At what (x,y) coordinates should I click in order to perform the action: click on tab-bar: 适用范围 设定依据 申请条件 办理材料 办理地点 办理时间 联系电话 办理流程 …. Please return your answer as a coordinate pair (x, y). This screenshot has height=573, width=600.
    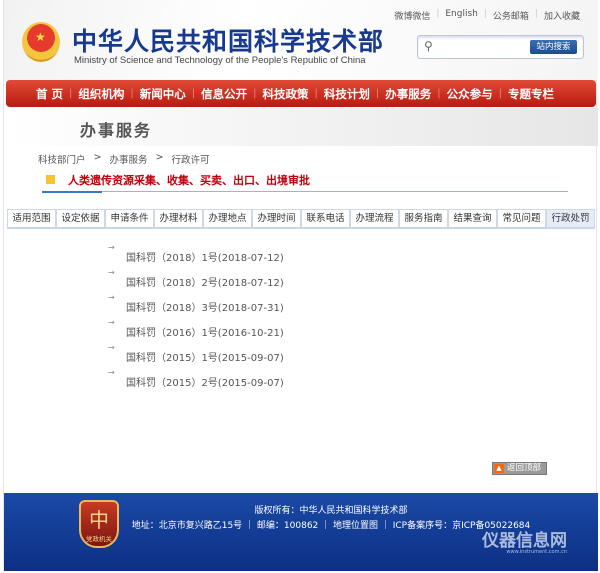
    Looking at the image, I should click on (301, 219).